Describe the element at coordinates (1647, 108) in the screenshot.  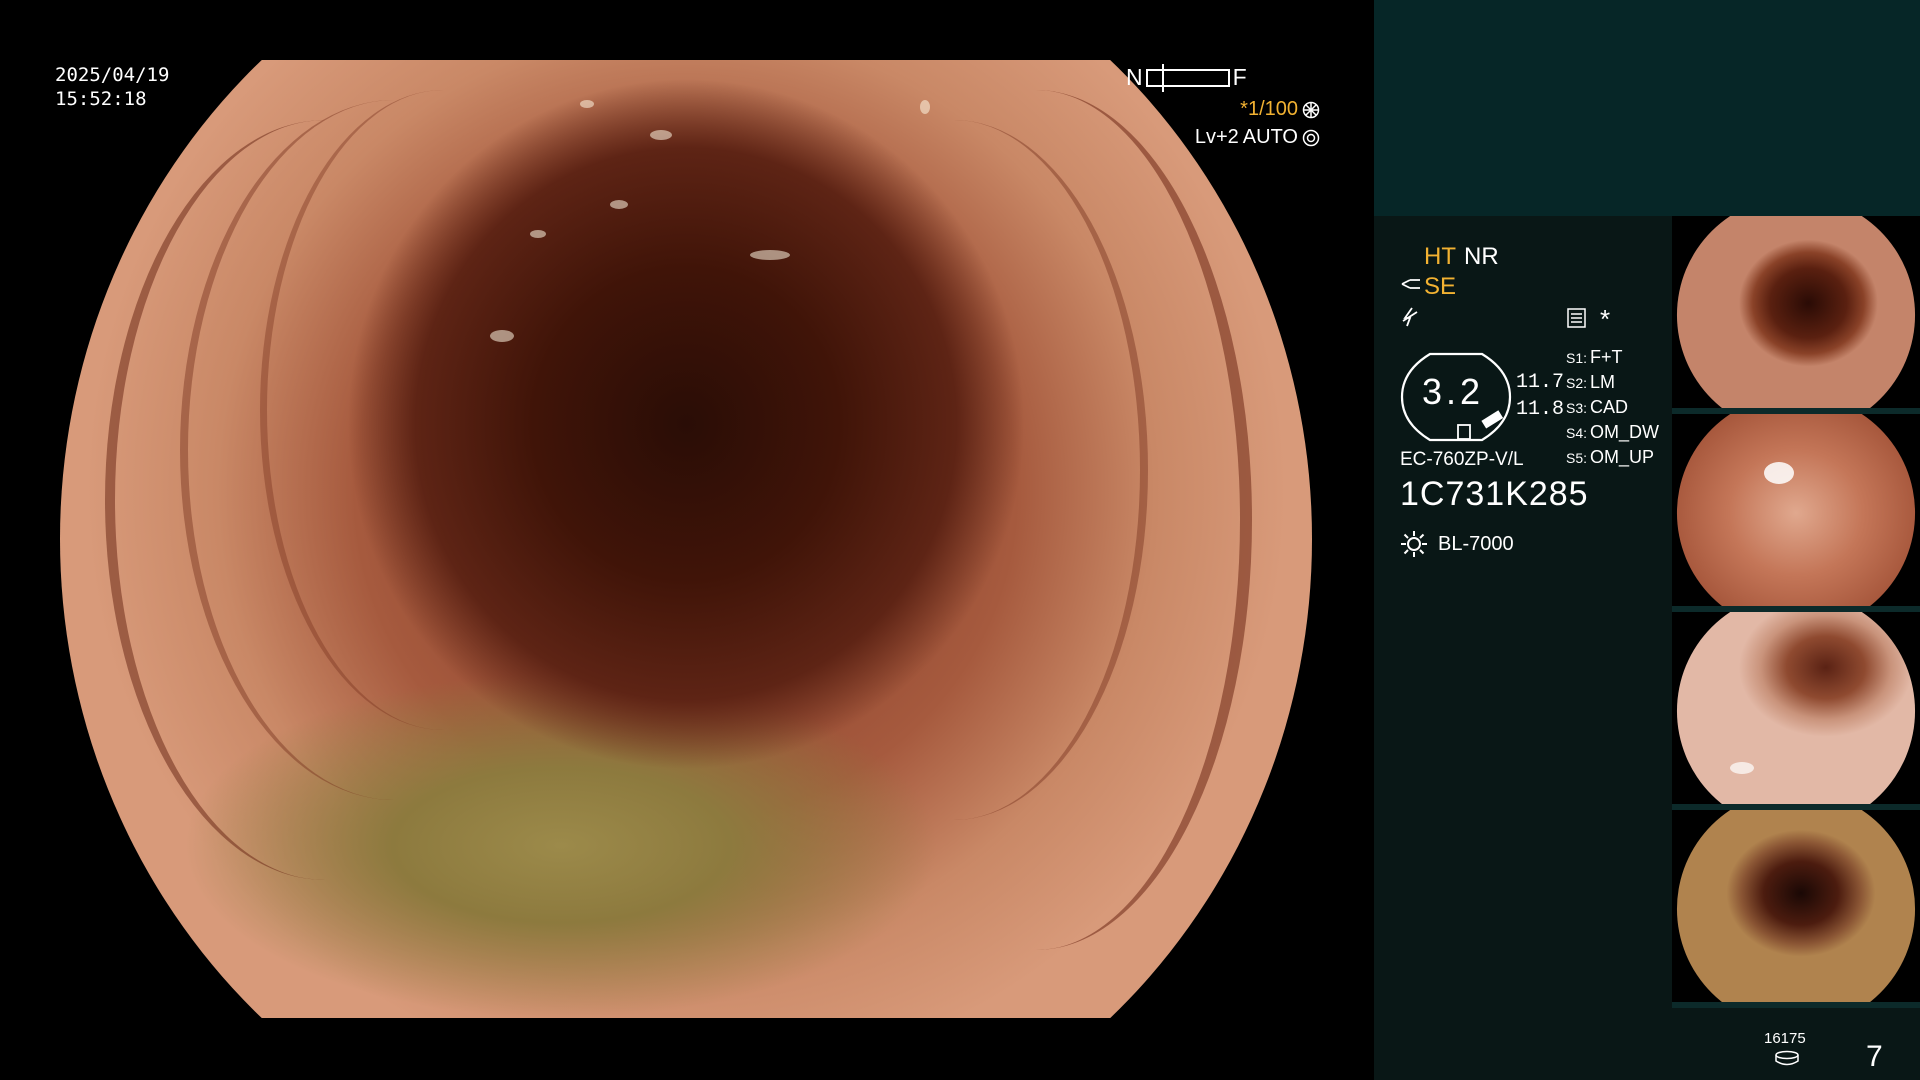
I see `panel-header-area` at that location.